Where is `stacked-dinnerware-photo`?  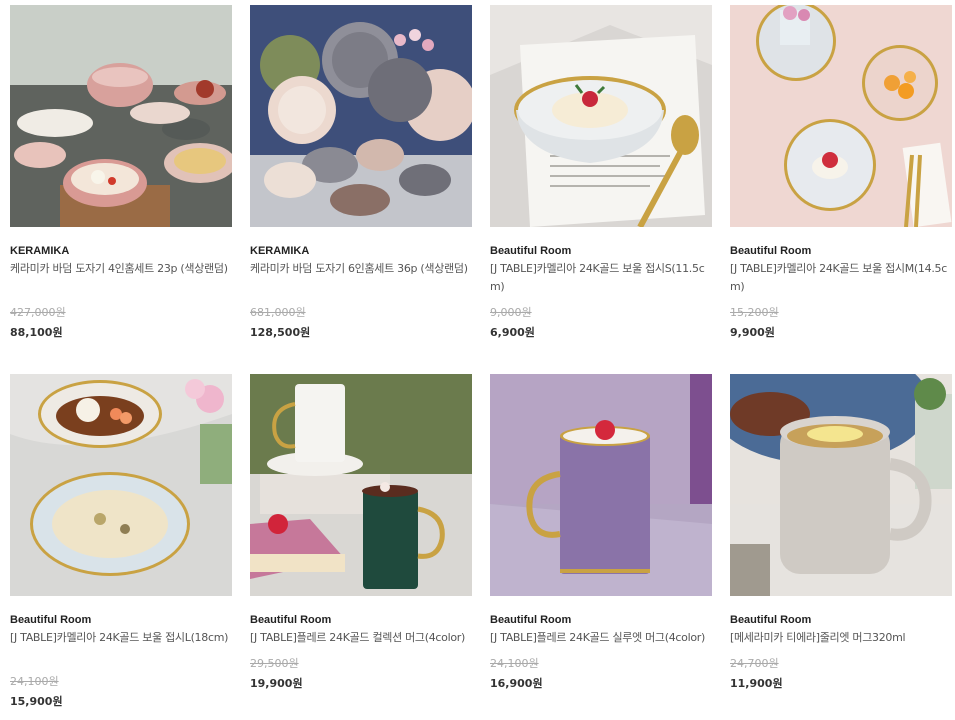 stacked-dinnerware-photo is located at coordinates (361, 116).